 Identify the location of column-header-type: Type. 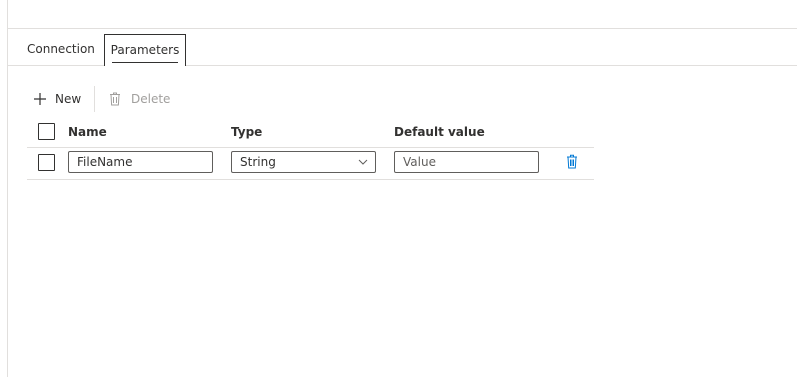
(247, 132).